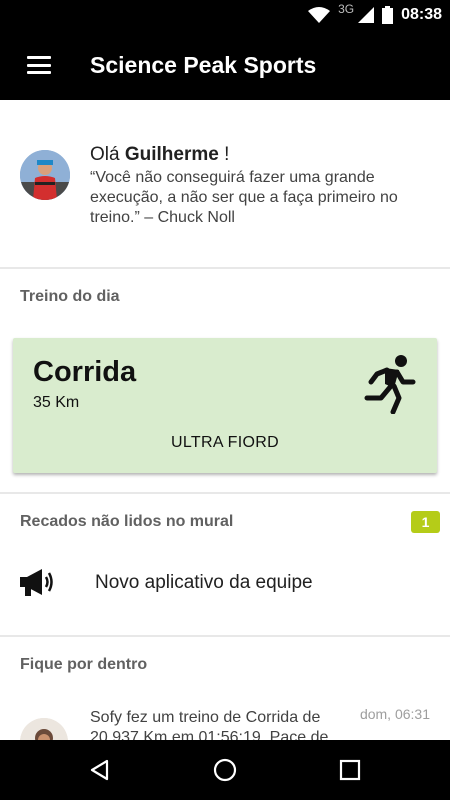  I want to click on runner-icon, so click(390, 384).